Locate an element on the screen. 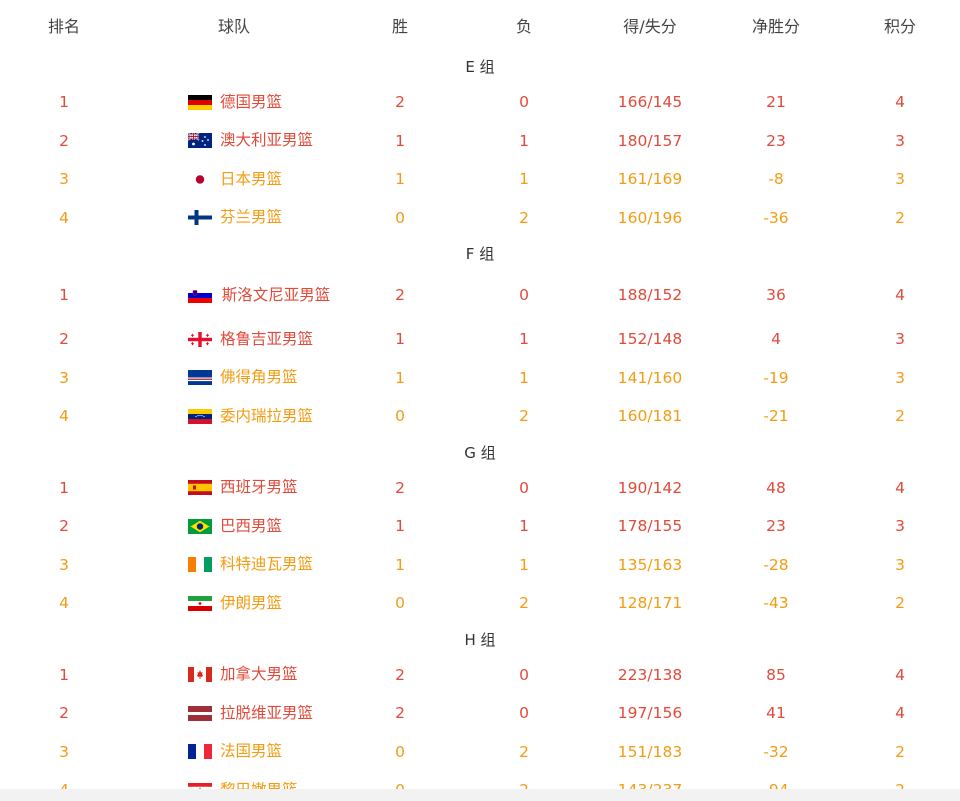 The image size is (960, 801). header-net: 净胜分 is located at coordinates (775, 26).